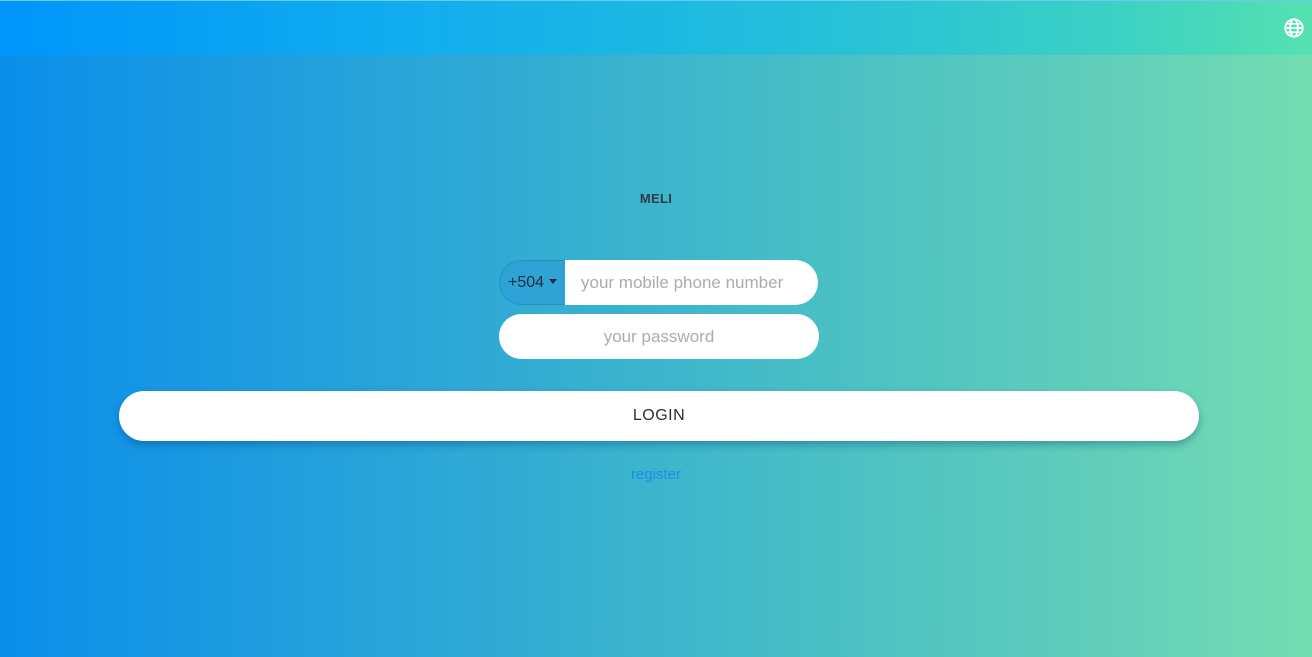 The height and width of the screenshot is (657, 1312). What do you see at coordinates (526, 282) in the screenshot?
I see `country-code-label: +504` at bounding box center [526, 282].